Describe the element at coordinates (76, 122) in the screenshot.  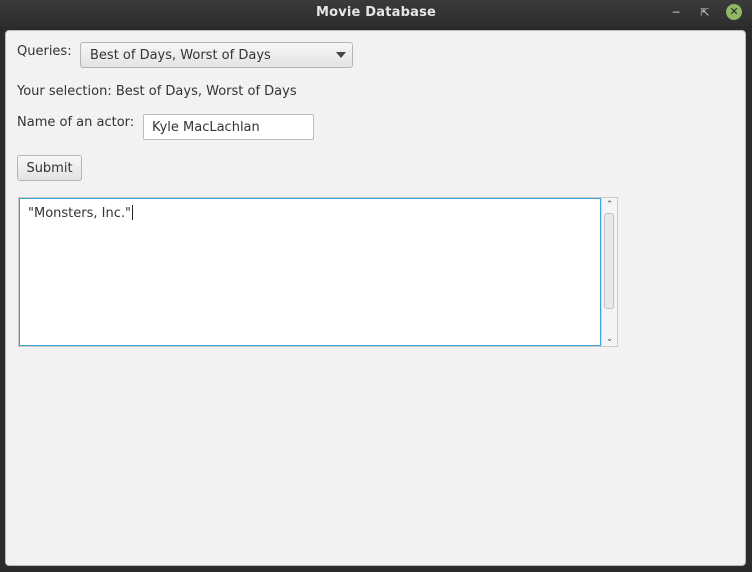
I see `actor-label: Name of an actor:` at that location.